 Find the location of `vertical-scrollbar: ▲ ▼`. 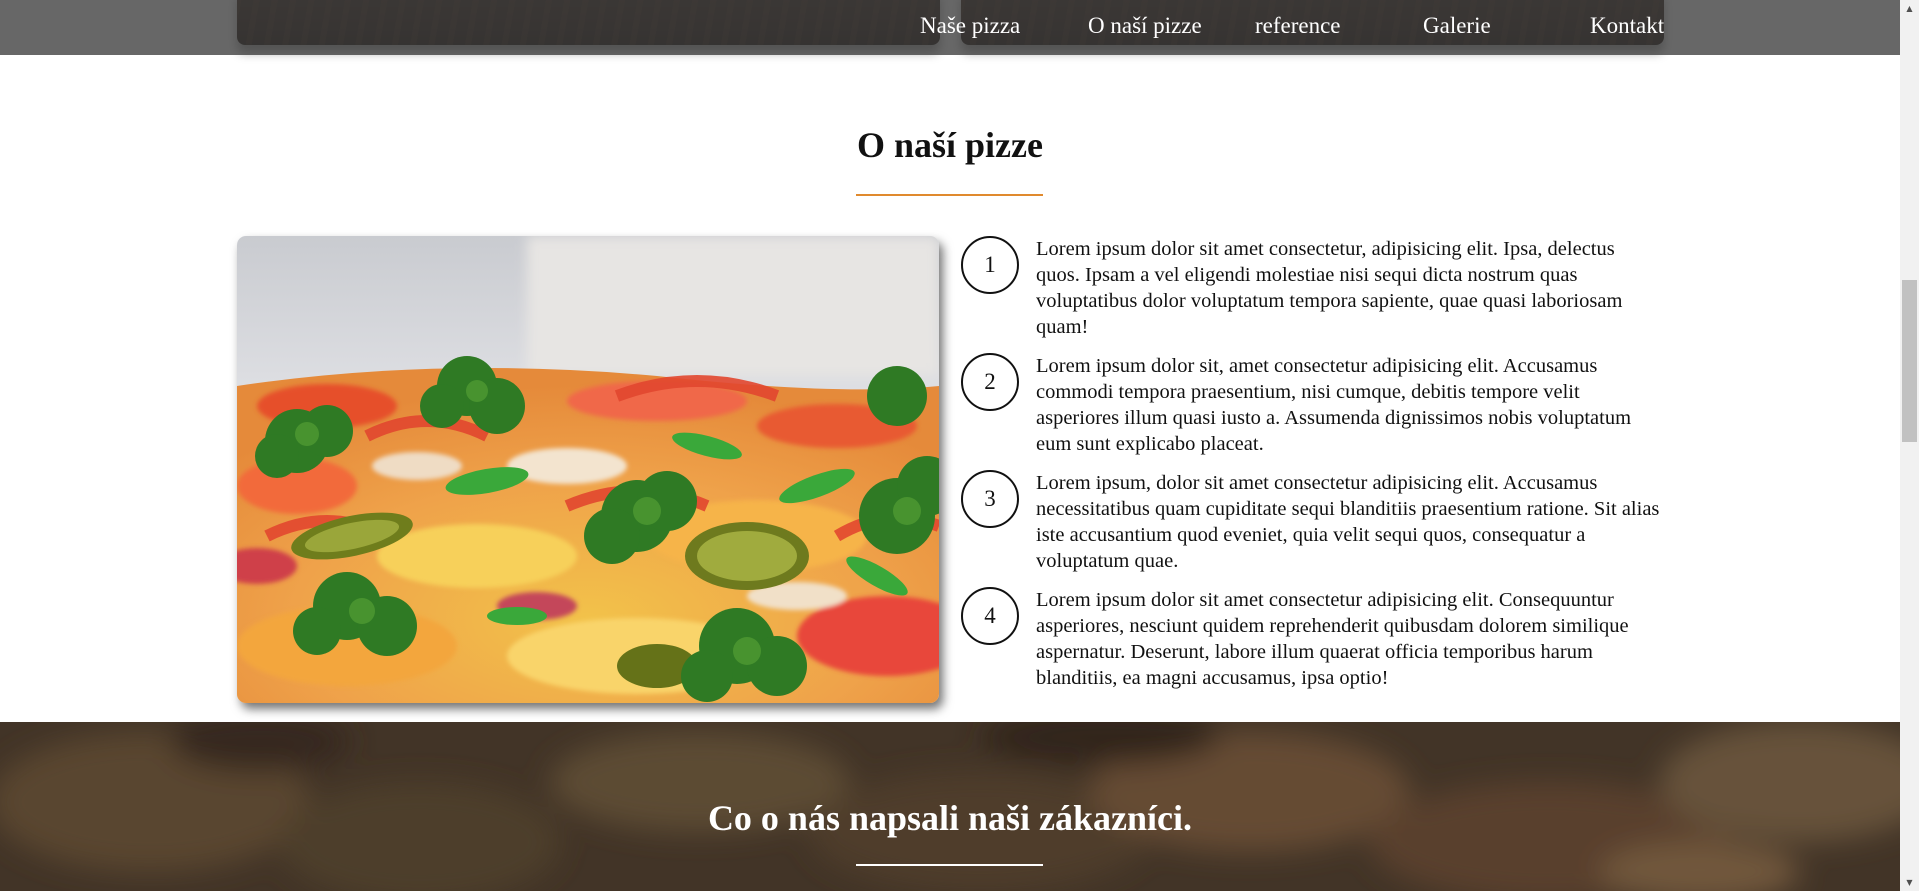

vertical-scrollbar: ▲ ▼ is located at coordinates (1909, 445).